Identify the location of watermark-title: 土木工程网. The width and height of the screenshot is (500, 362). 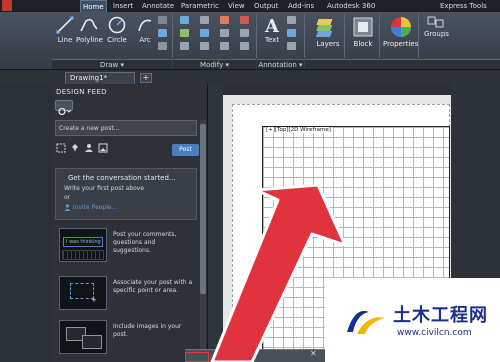
(440, 315).